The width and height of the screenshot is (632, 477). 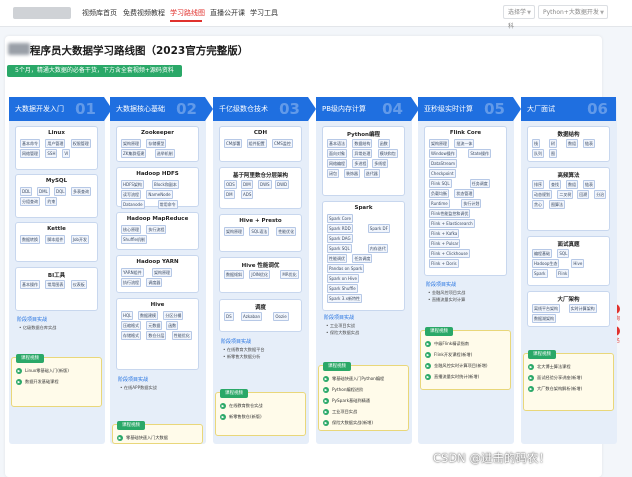 What do you see at coordinates (549, 367) in the screenshot?
I see `course-item: ▶ 北大博士算法课程` at bounding box center [549, 367].